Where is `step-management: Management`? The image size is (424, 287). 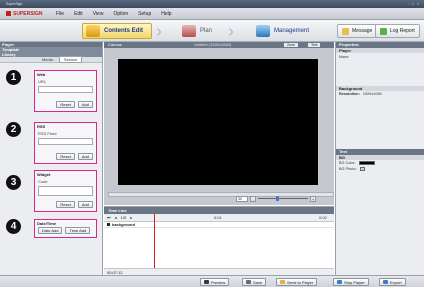
step-management: Management is located at coordinates (282, 31).